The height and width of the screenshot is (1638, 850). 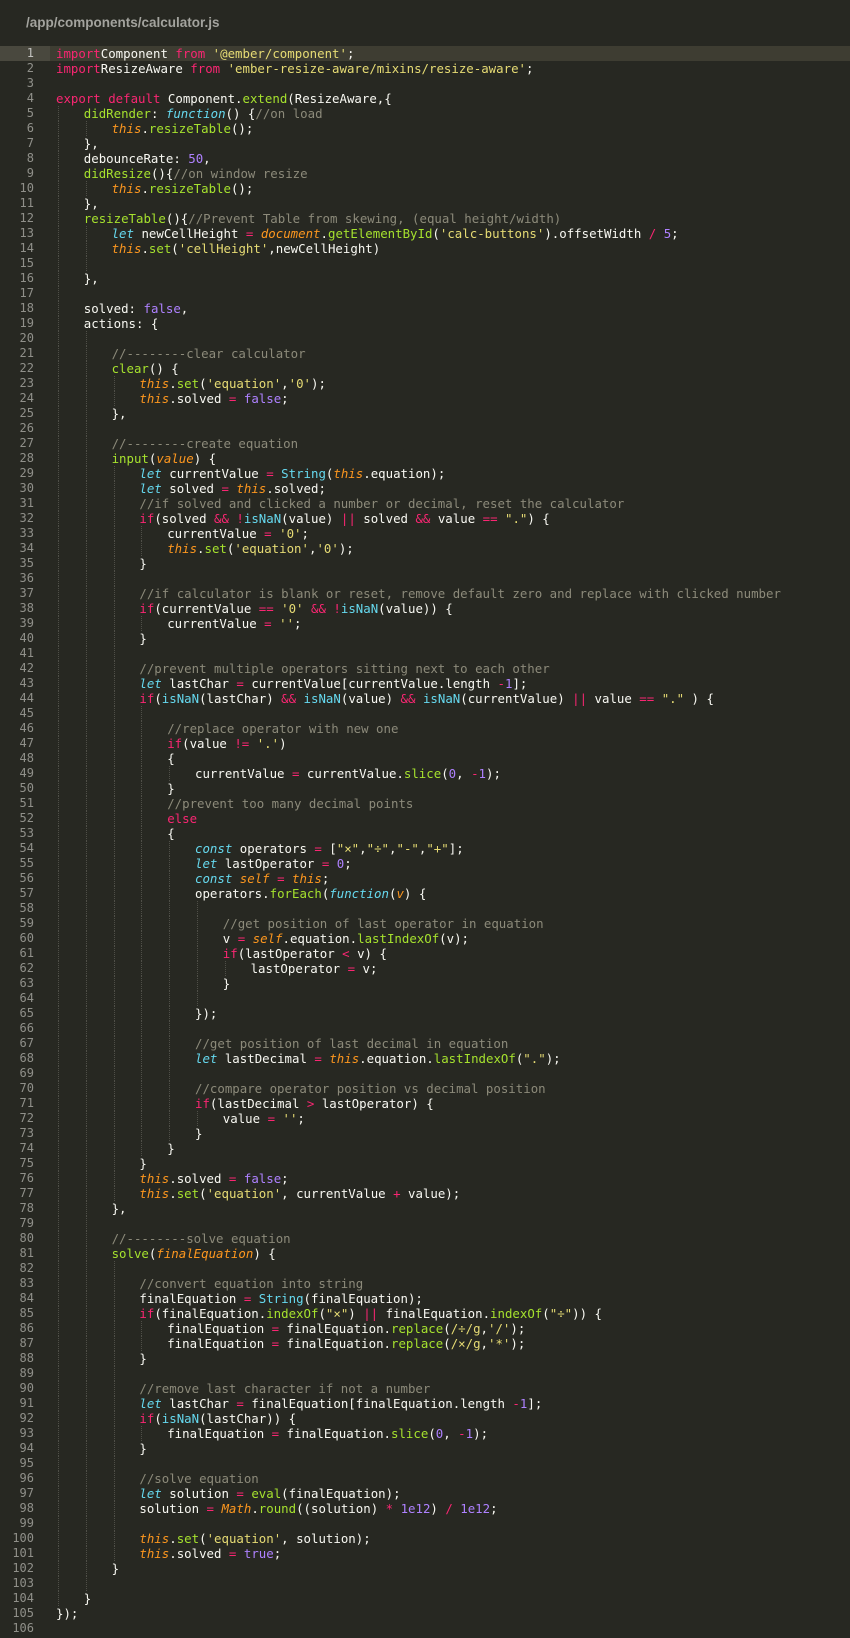 What do you see at coordinates (425, 128) in the screenshot?
I see `code-line: 6 this.resizeTable();` at bounding box center [425, 128].